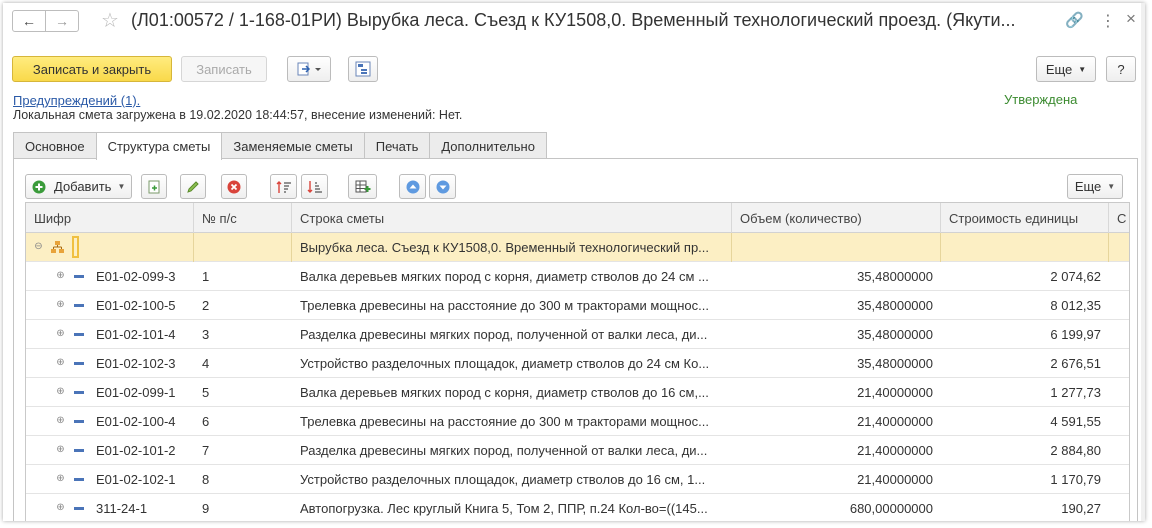  I want to click on add-section-button, so click(362, 186).